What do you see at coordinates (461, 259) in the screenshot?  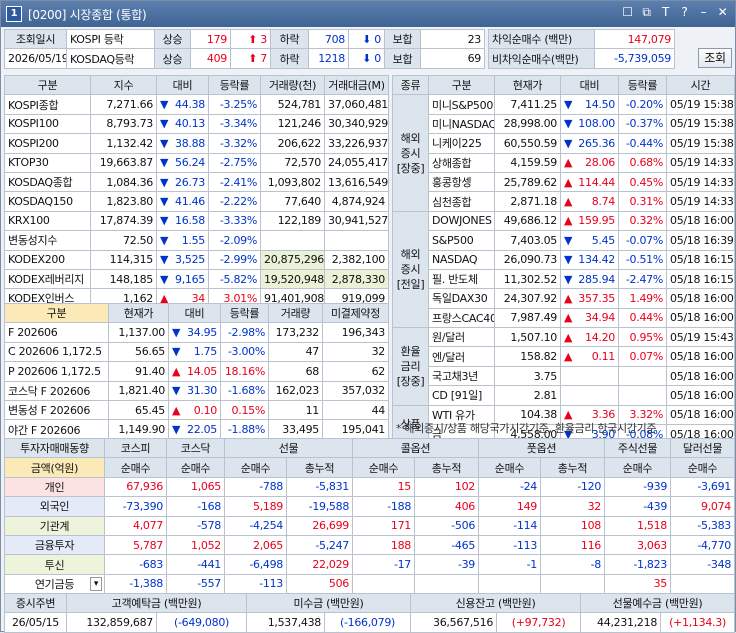 I see `global-name: NASDAQ` at bounding box center [461, 259].